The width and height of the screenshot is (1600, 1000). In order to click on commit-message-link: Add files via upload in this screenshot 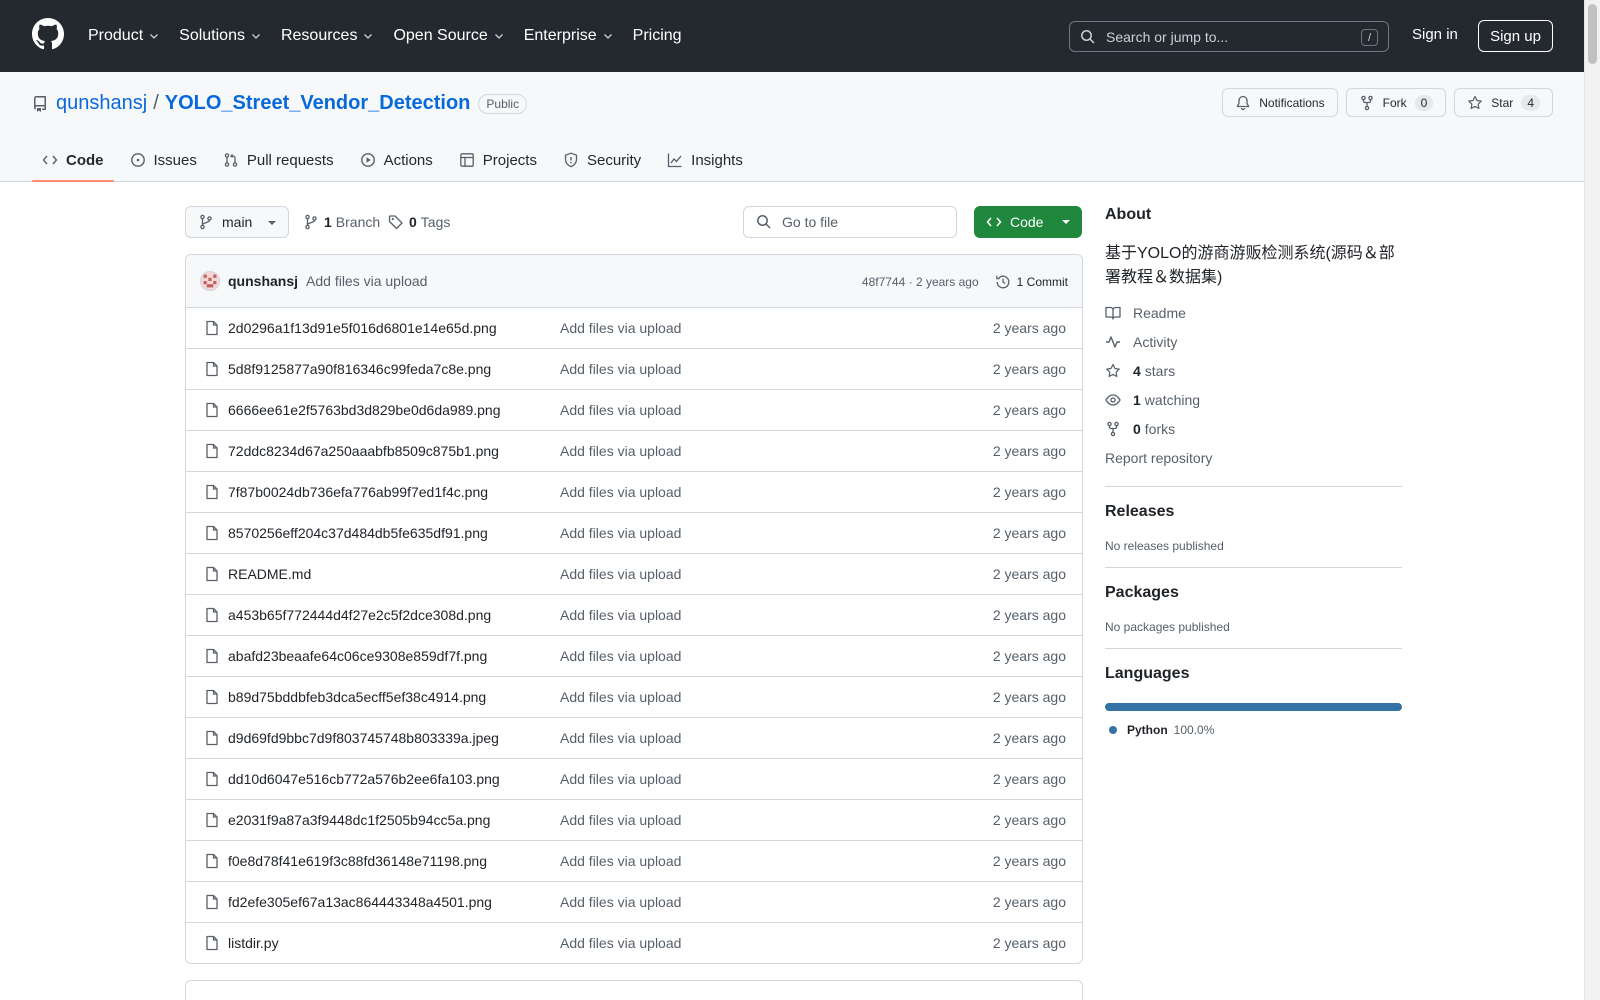, I will do `click(366, 281)`.